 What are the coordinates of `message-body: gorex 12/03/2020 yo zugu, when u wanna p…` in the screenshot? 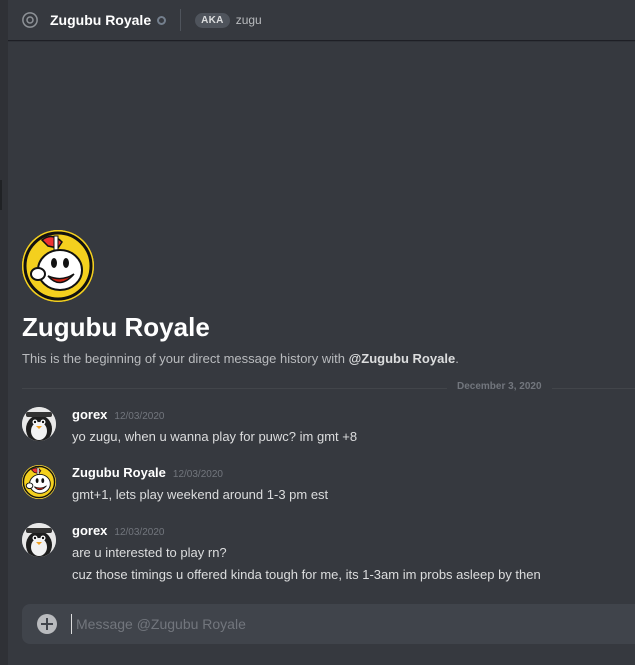 It's located at (352, 425).